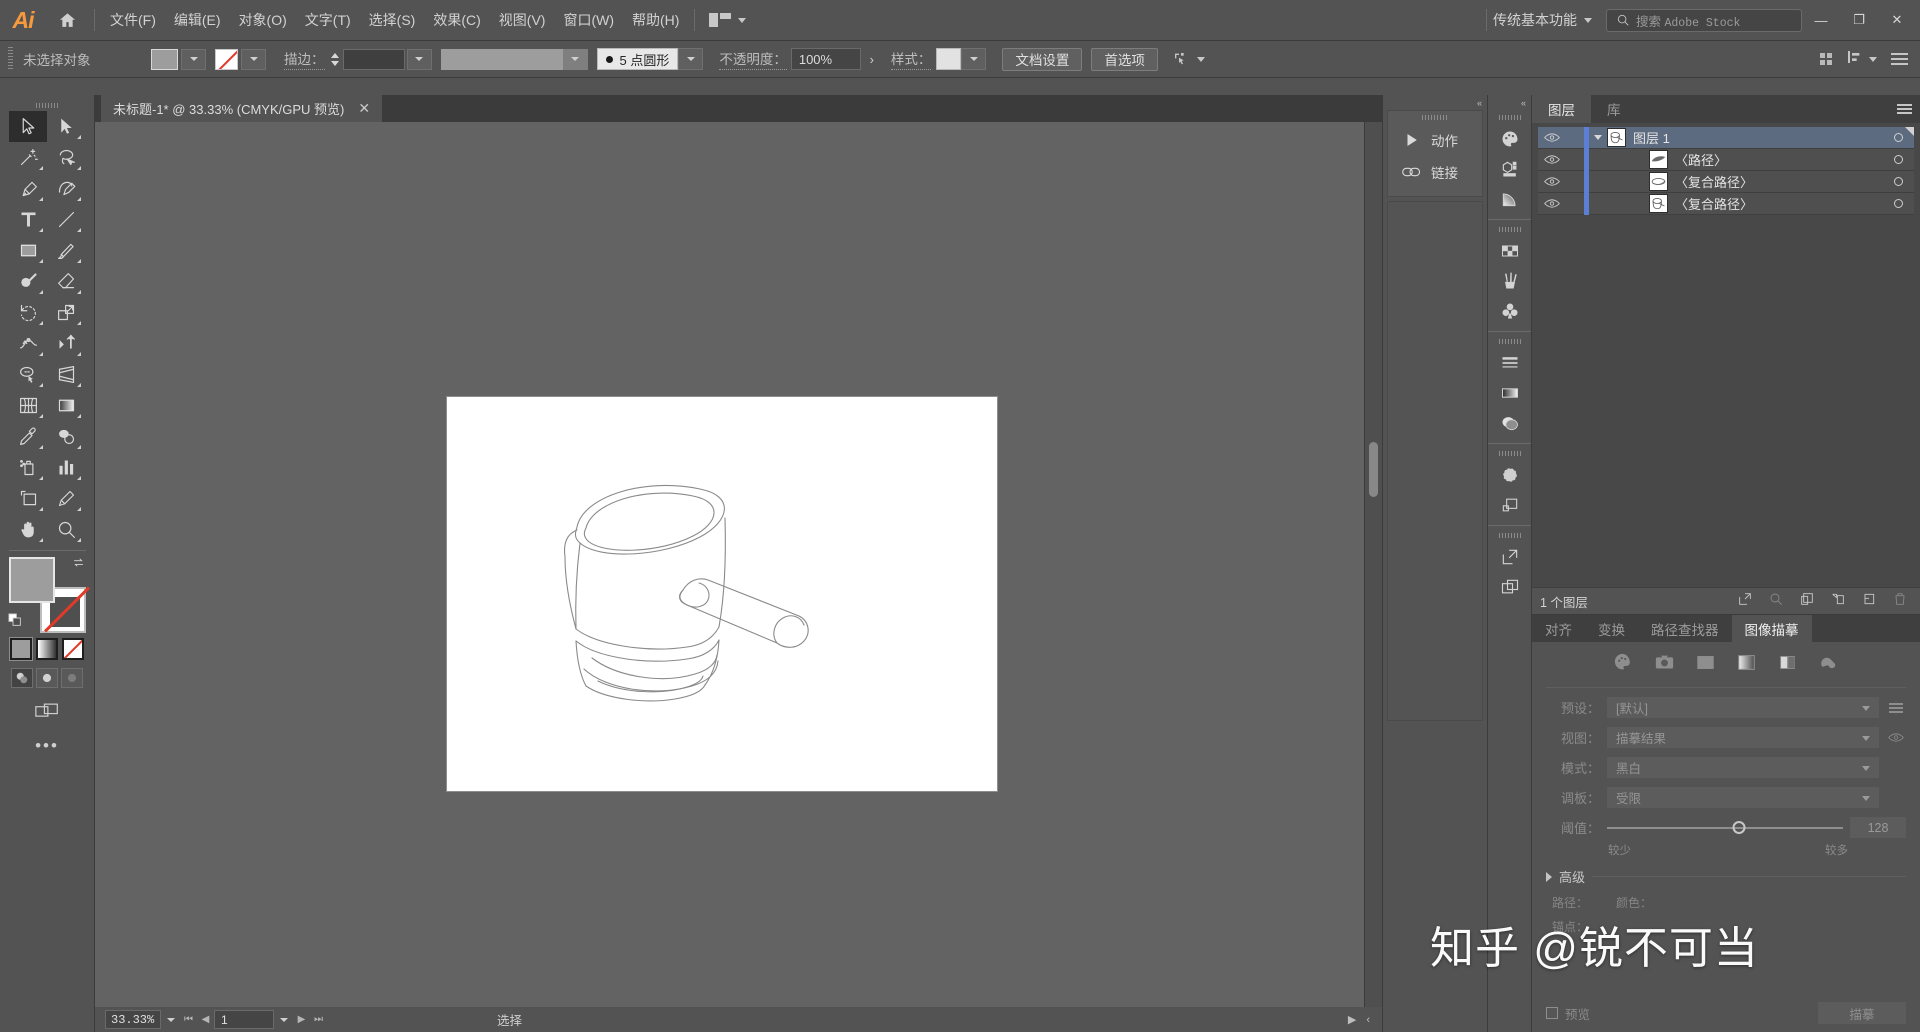 This screenshot has height=1032, width=1920. Describe the element at coordinates (328, 20) in the screenshot. I see `menu-type: 文字(T)` at that location.